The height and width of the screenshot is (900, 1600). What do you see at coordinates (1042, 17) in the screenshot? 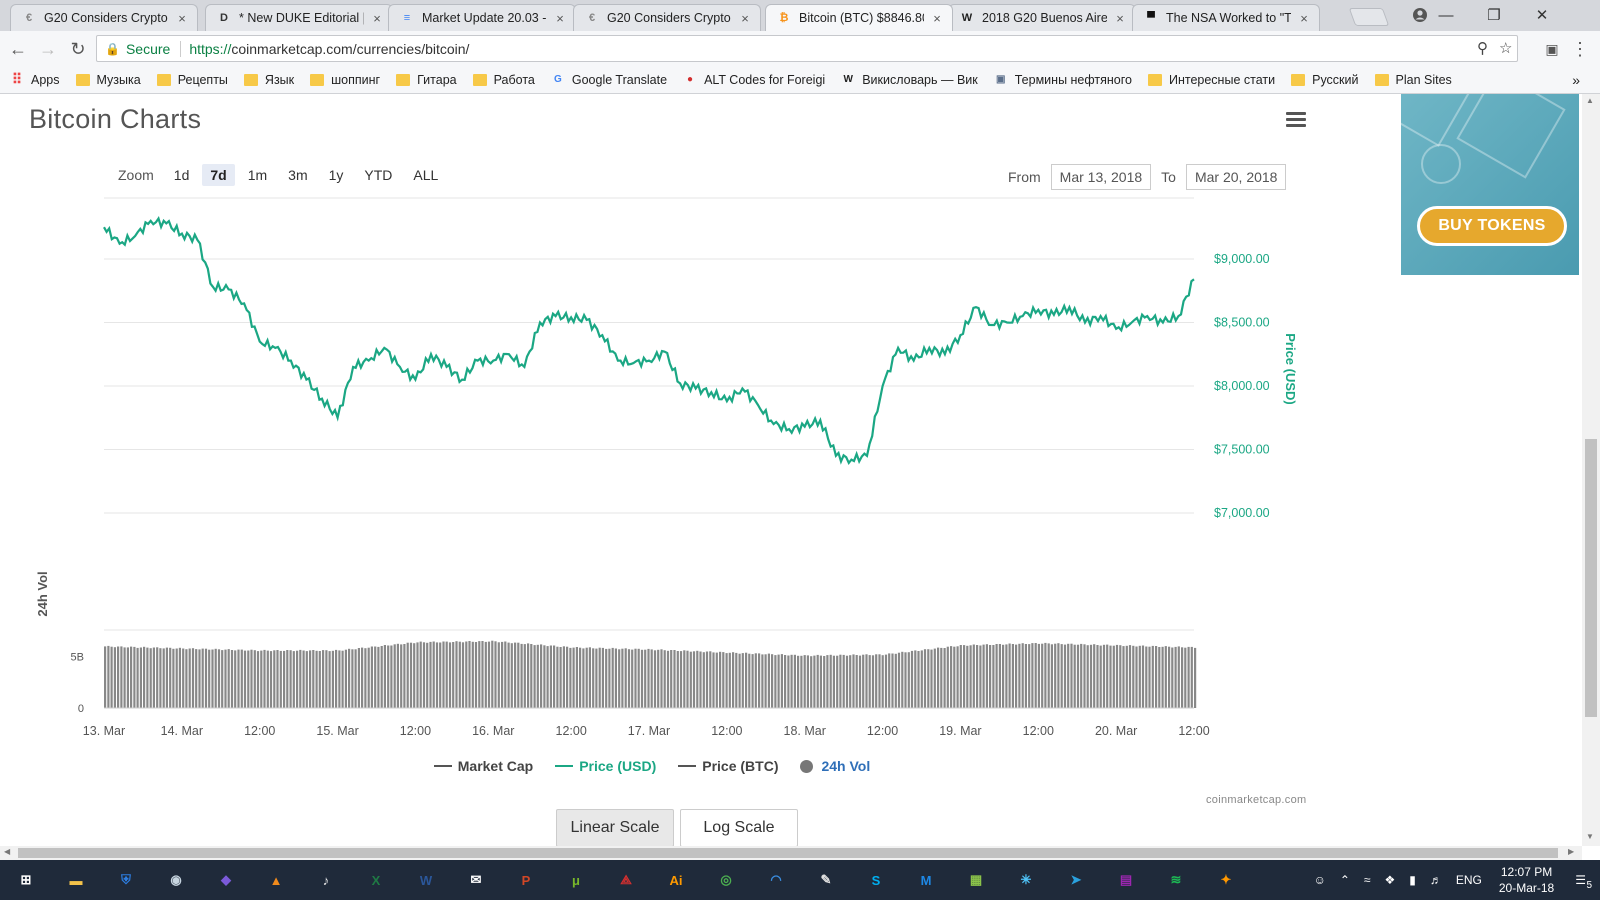
I see `browser-tab: W 2018 G20 Buenos Aire ×` at bounding box center [1042, 17].